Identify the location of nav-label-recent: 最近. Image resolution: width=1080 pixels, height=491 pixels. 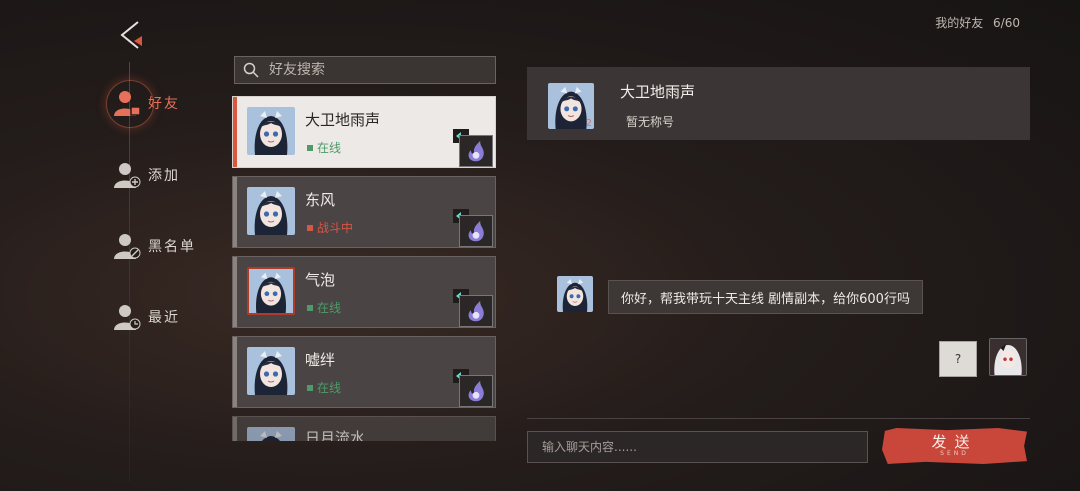
(164, 318).